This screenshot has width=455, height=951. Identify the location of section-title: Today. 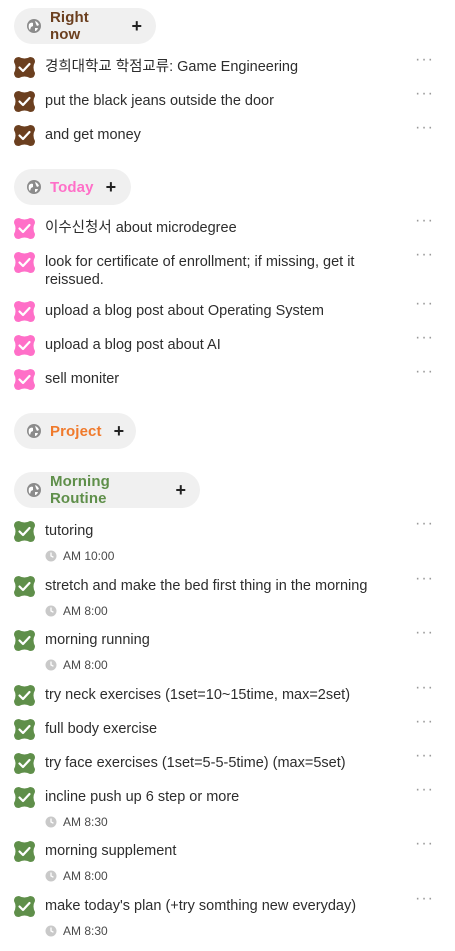
(72, 187).